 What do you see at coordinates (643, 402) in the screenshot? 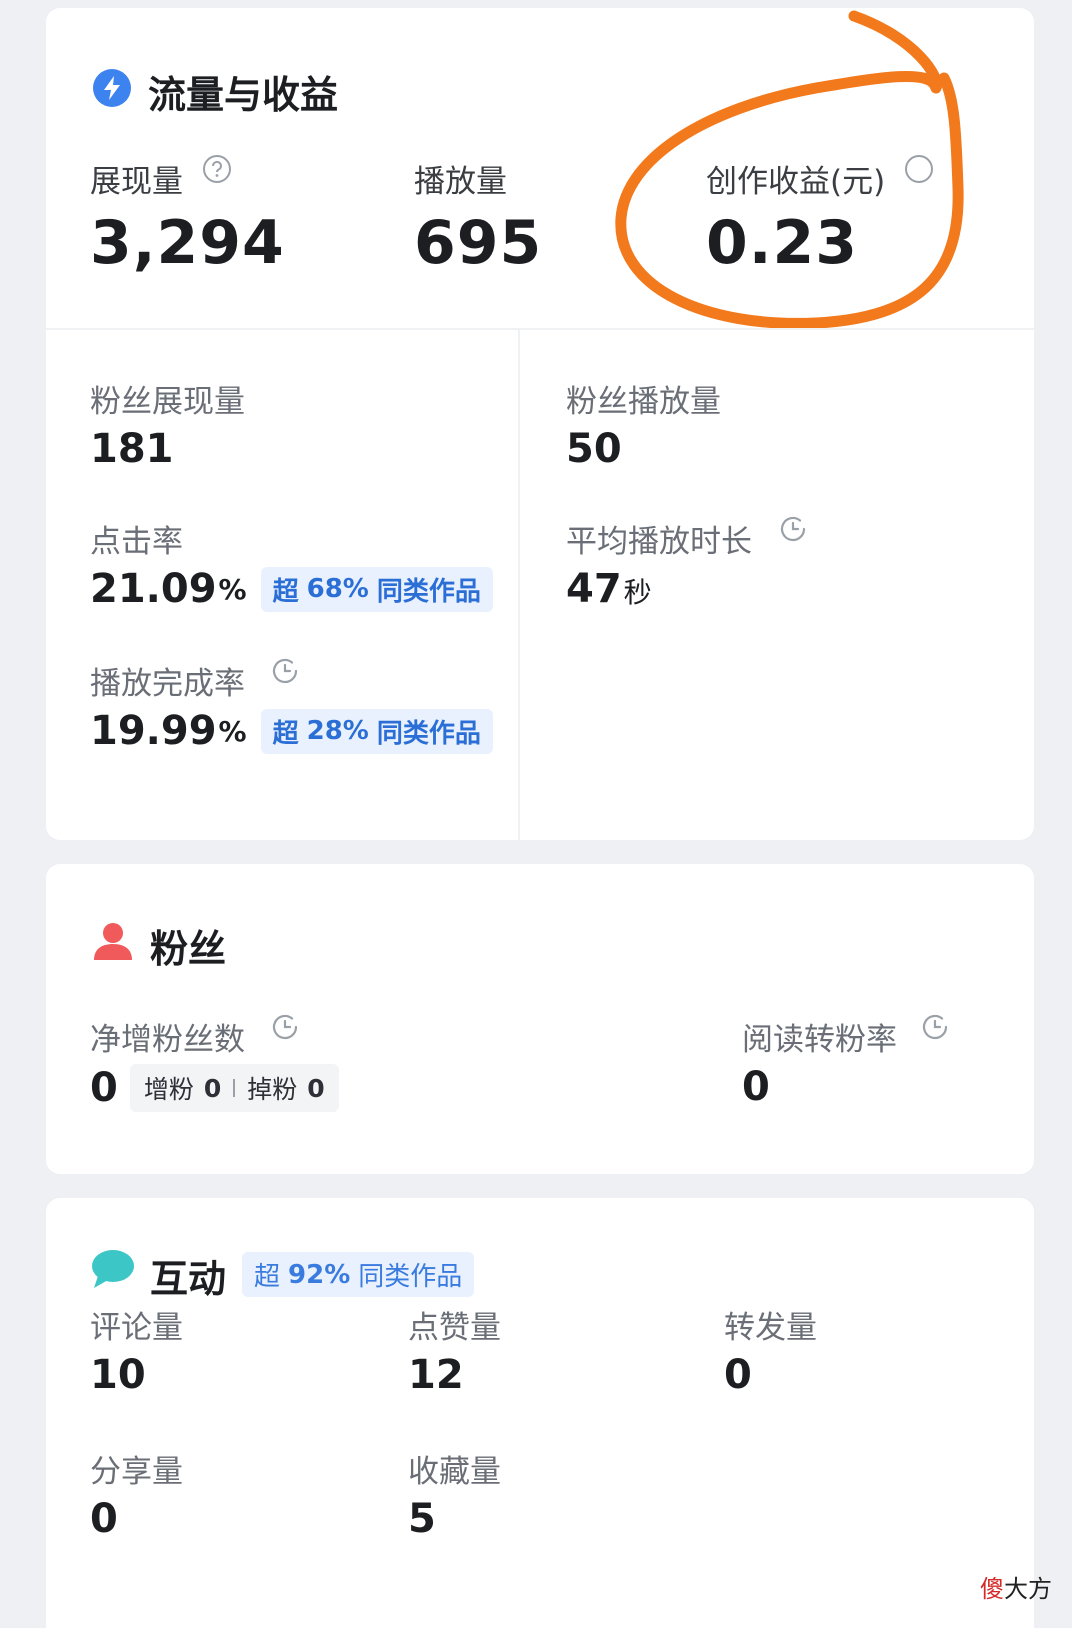
I see `fan-plays-label: 粉丝播放量` at bounding box center [643, 402].